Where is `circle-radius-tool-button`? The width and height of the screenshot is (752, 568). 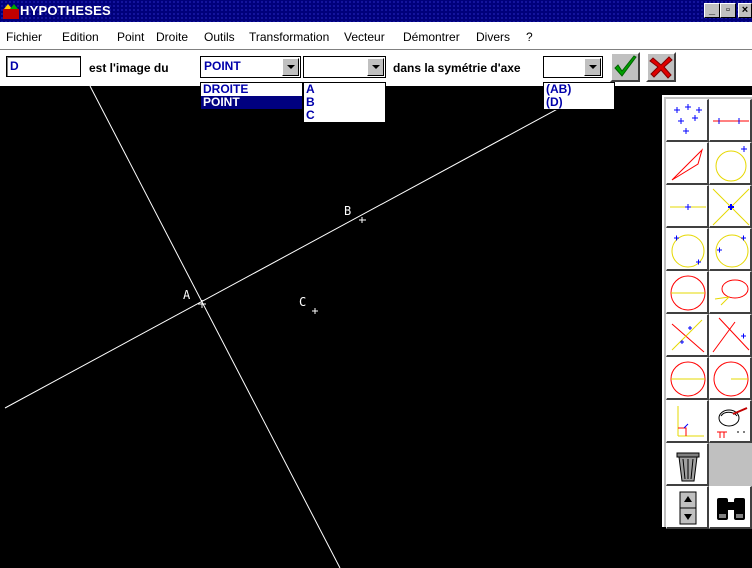 circle-radius-tool-button is located at coordinates (730, 378).